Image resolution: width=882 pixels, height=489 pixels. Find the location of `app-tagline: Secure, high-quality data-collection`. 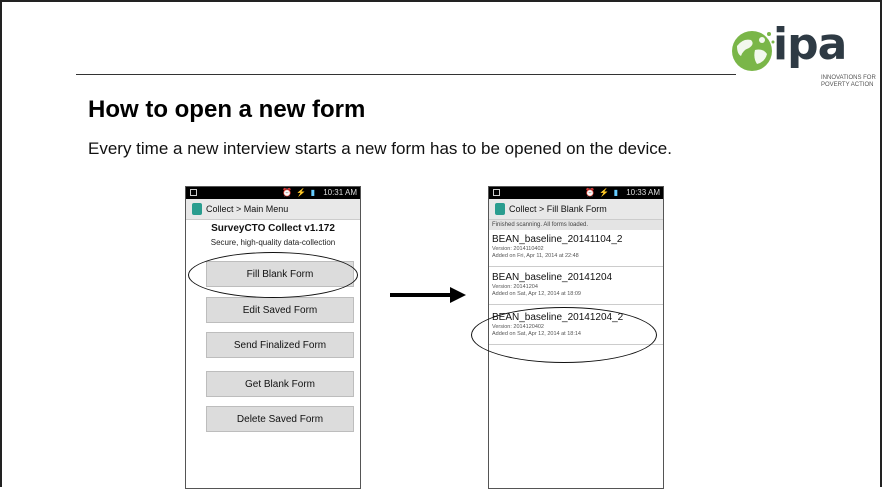

app-tagline: Secure, high-quality data-collection is located at coordinates (273, 242).